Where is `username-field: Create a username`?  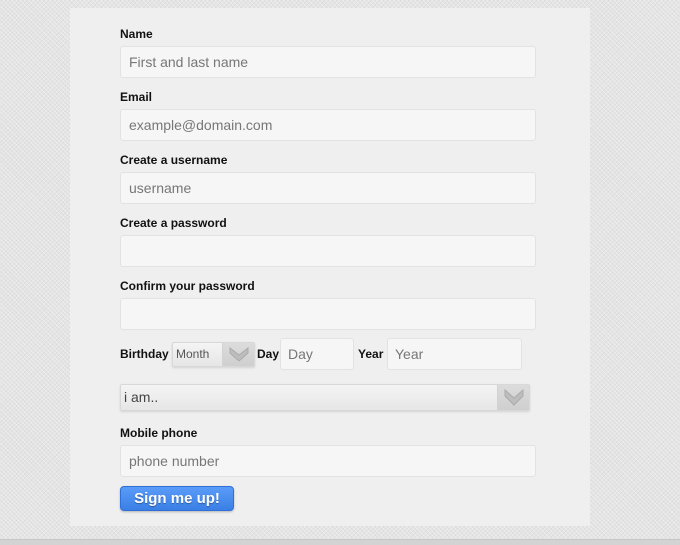 username-field: Create a username is located at coordinates (328, 178).